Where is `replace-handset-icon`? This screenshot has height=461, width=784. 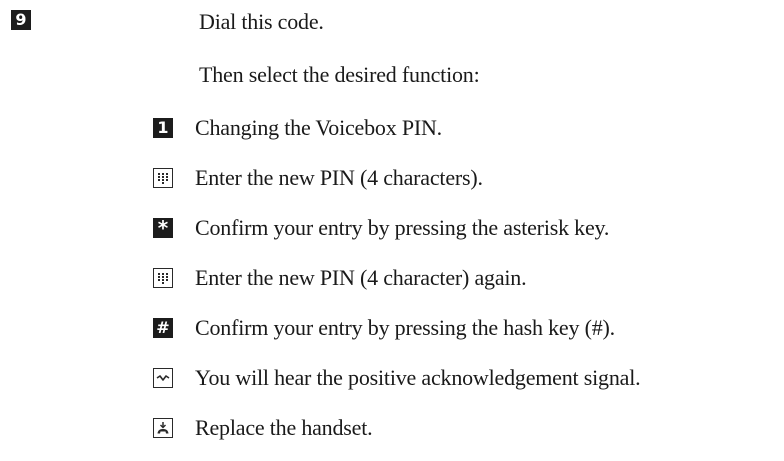
replace-handset-icon is located at coordinates (163, 428).